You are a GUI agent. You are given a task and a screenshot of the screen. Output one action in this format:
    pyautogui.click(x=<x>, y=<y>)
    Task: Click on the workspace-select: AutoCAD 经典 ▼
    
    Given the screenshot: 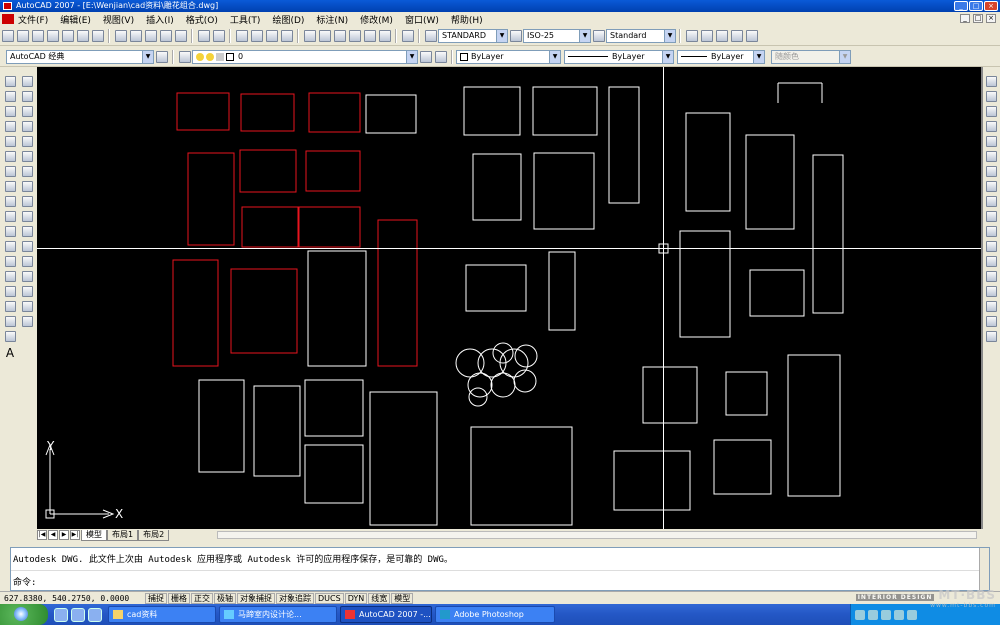 What is the action you would take?
    pyautogui.click(x=80, y=56)
    